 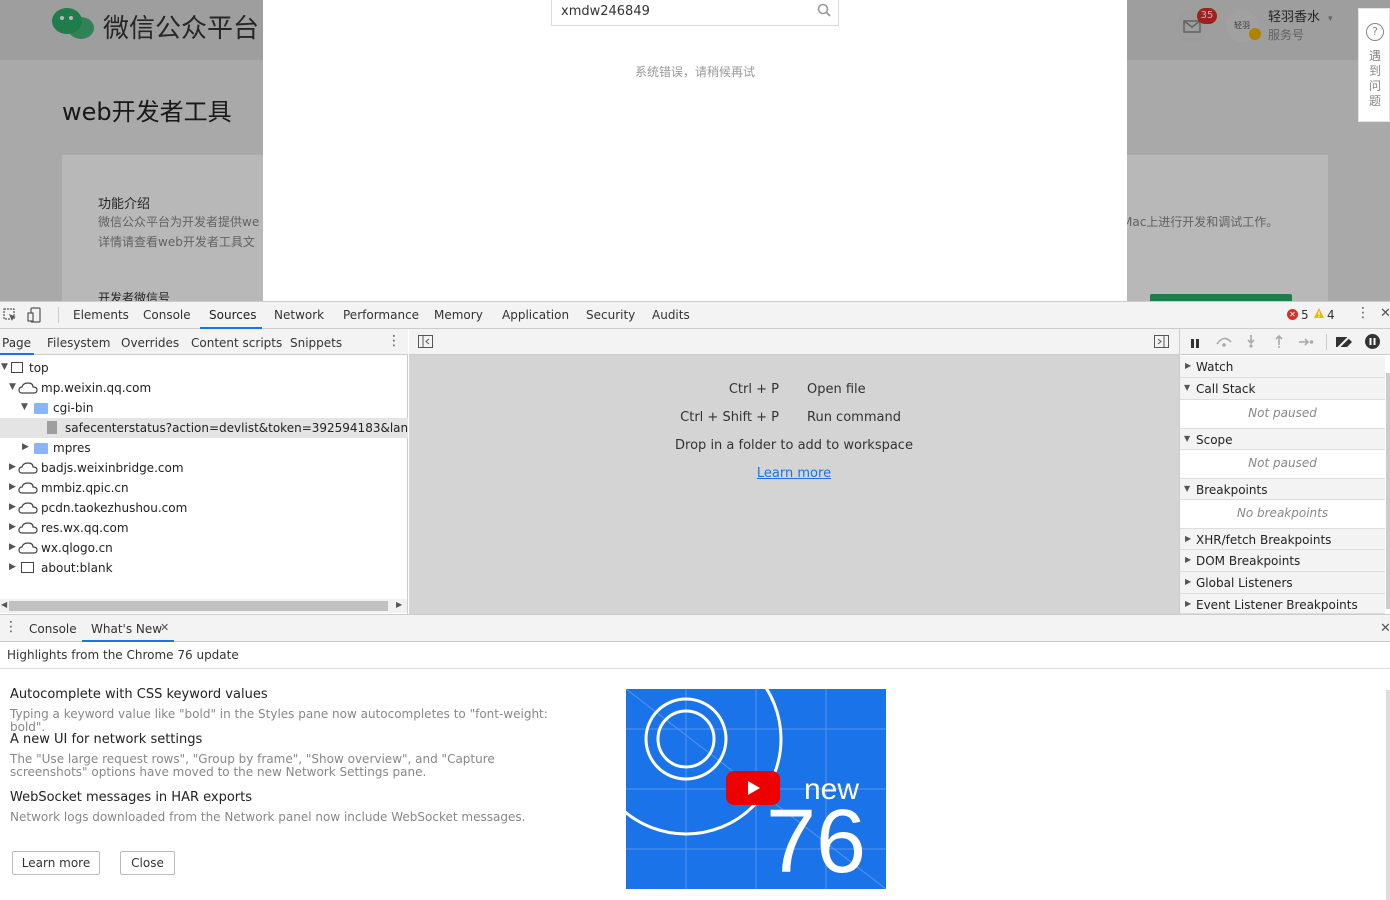 I want to click on search-icon, so click(x=824, y=12).